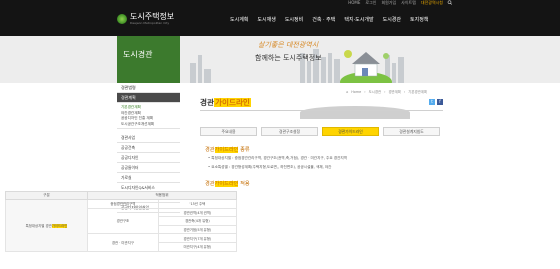 This screenshot has width=560, height=269. Describe the element at coordinates (148, 158) in the screenshot. I see `sidebar-item-public-design: 공공디자인` at that location.